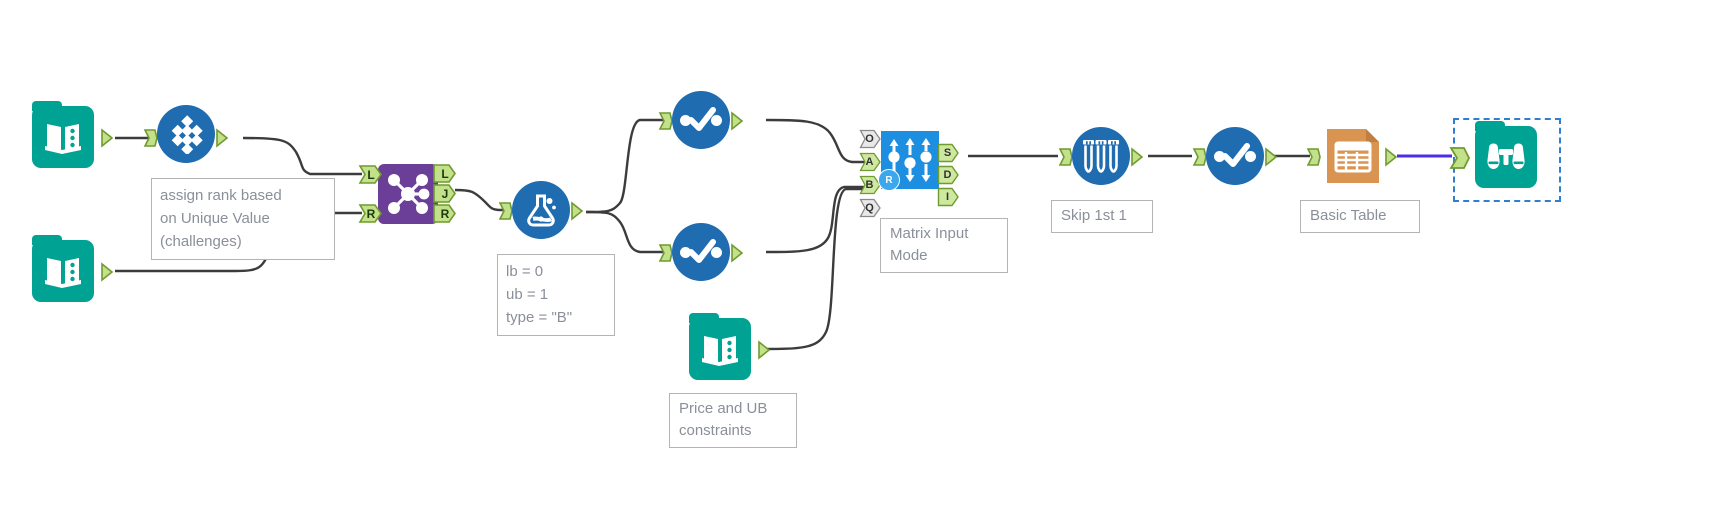 This screenshot has width=1717, height=510. I want to click on report-table-icon, so click(1353, 156).